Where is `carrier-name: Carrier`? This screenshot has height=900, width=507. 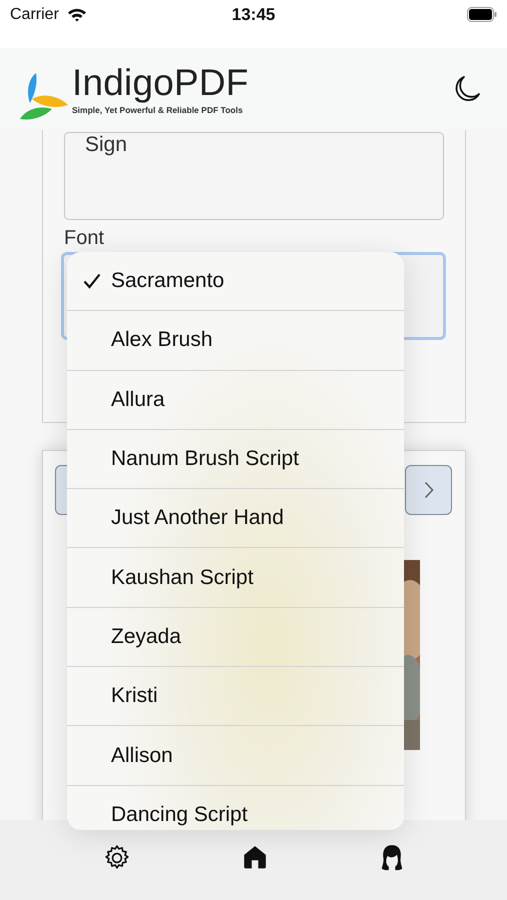
carrier-name: Carrier is located at coordinates (34, 15).